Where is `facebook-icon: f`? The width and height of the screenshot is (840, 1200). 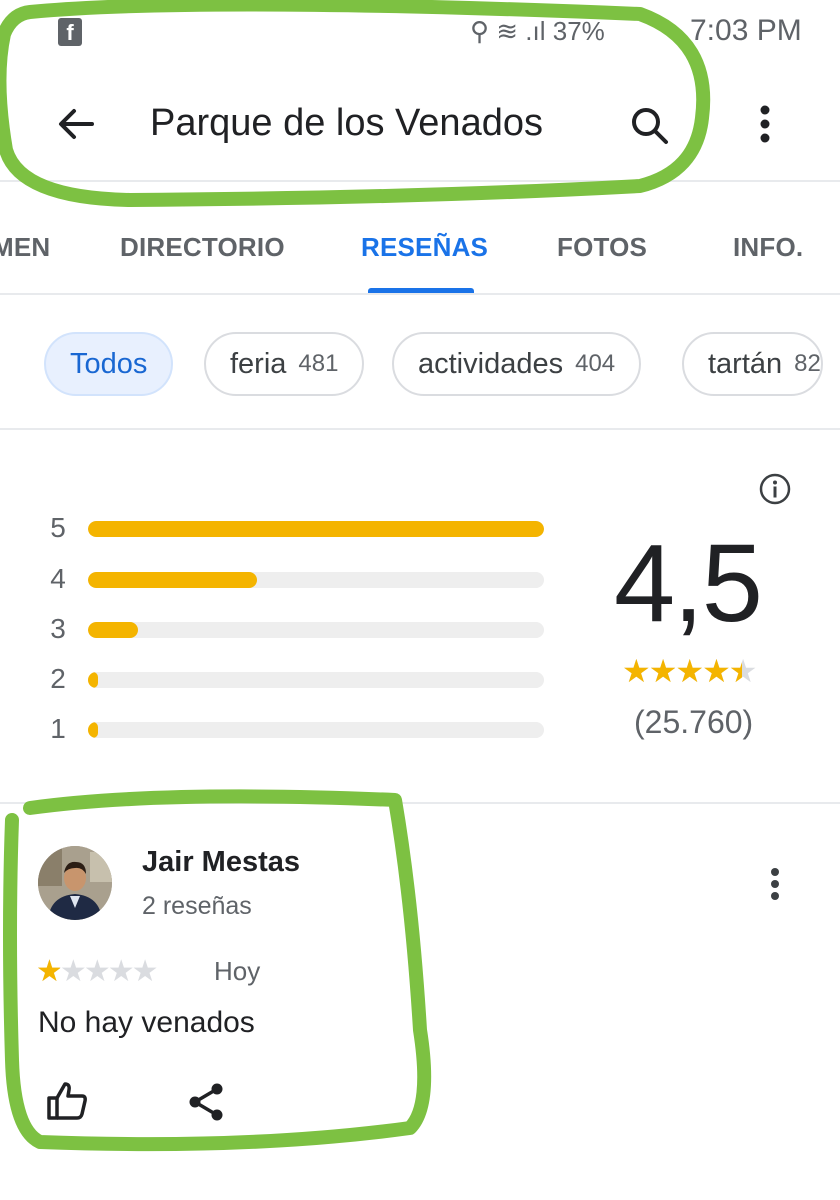
facebook-icon: f is located at coordinates (70, 32).